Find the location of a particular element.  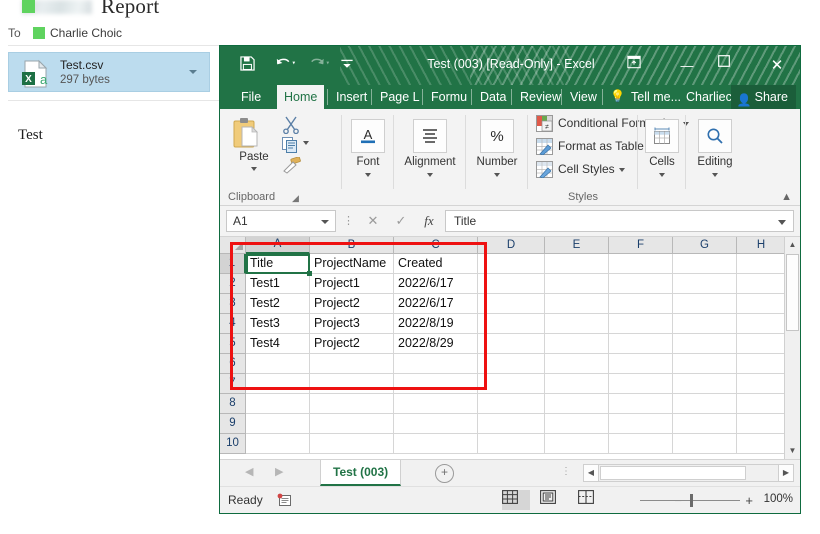

copy-chevron-down-icon is located at coordinates (306, 143).